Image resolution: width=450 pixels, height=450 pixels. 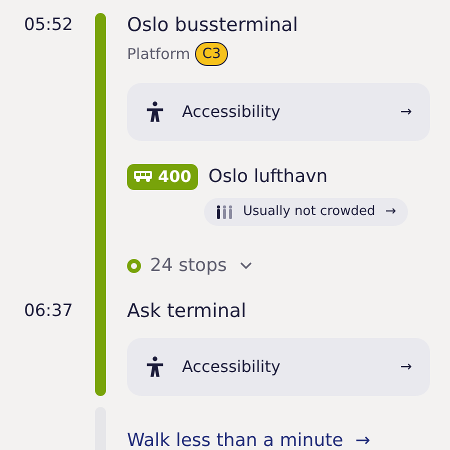 What do you see at coordinates (211, 54) in the screenshot?
I see `platform-badge: C3` at bounding box center [211, 54].